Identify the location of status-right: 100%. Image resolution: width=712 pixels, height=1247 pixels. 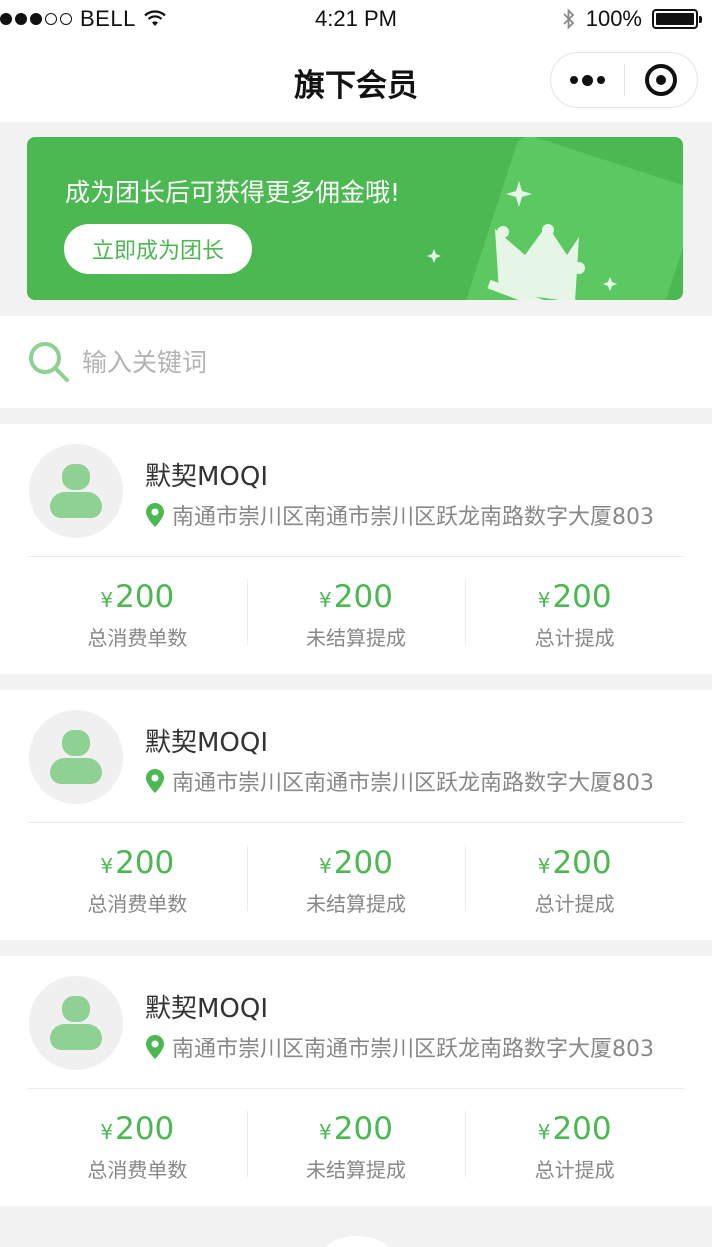
(632, 19).